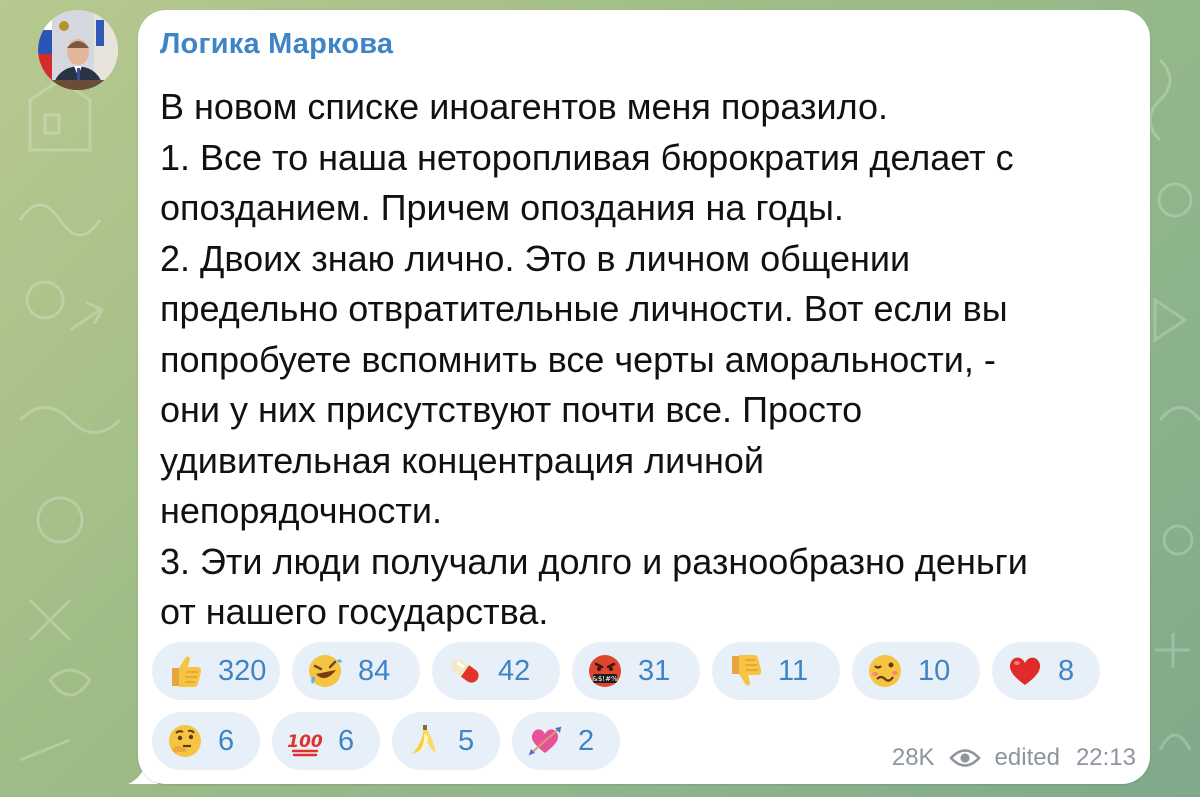 The image size is (1200, 797). Describe the element at coordinates (466, 740) in the screenshot. I see `reaction-count: 5` at that location.